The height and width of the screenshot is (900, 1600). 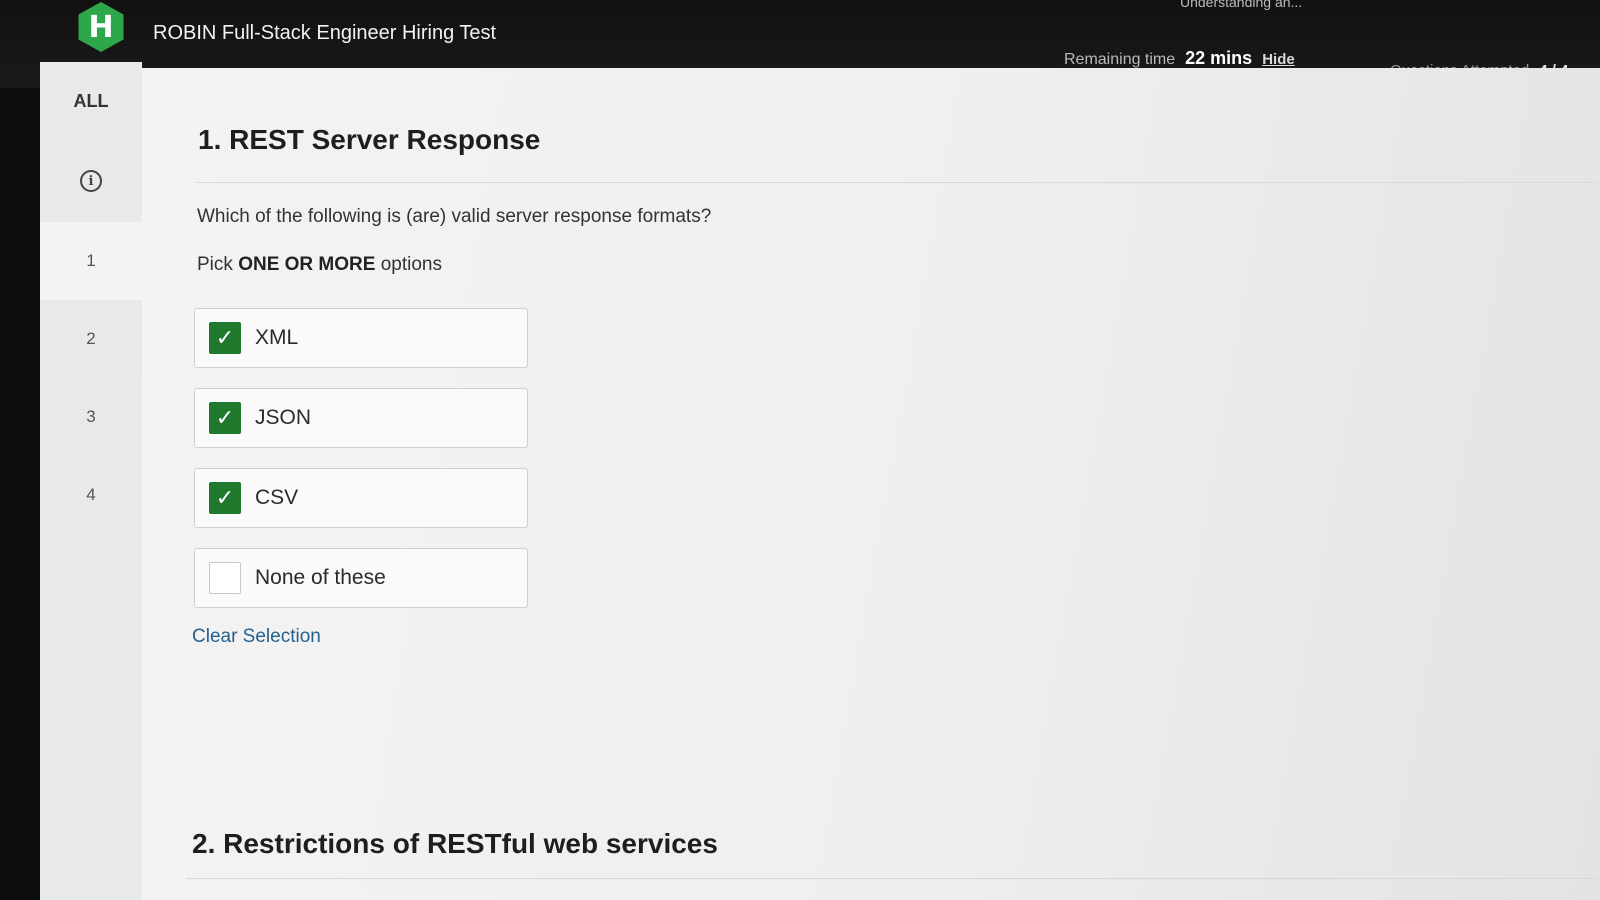 I want to click on next-question-divider, so click(x=891, y=878).